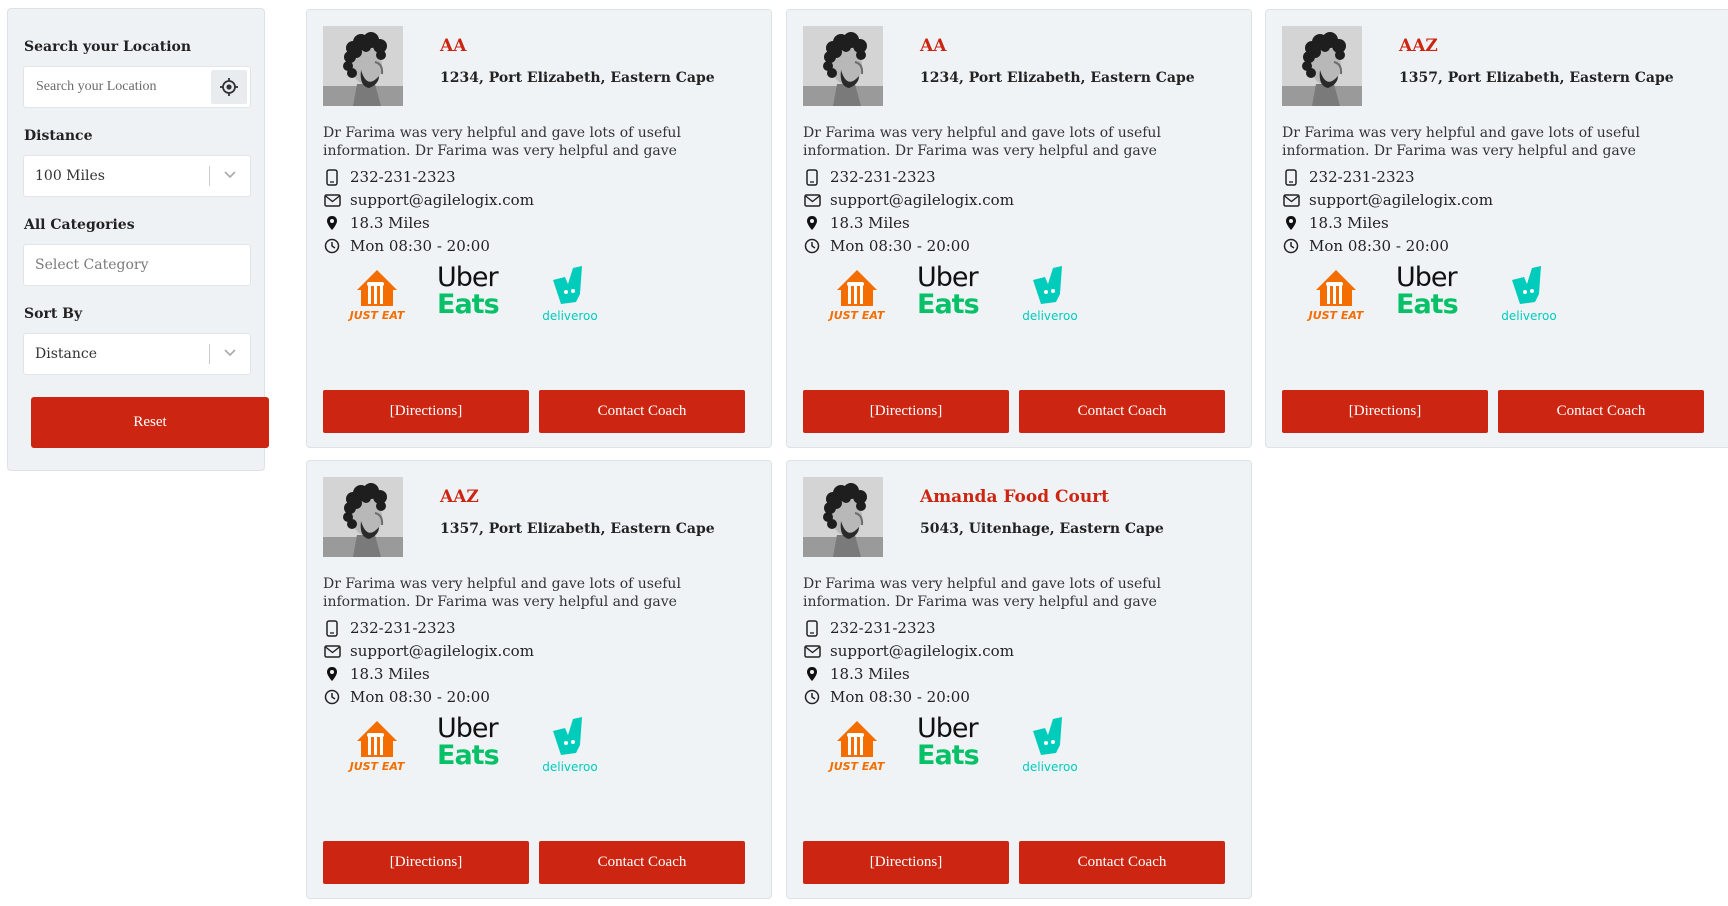 This screenshot has width=1728, height=906. What do you see at coordinates (53, 314) in the screenshot?
I see `sort-label: Sort By` at bounding box center [53, 314].